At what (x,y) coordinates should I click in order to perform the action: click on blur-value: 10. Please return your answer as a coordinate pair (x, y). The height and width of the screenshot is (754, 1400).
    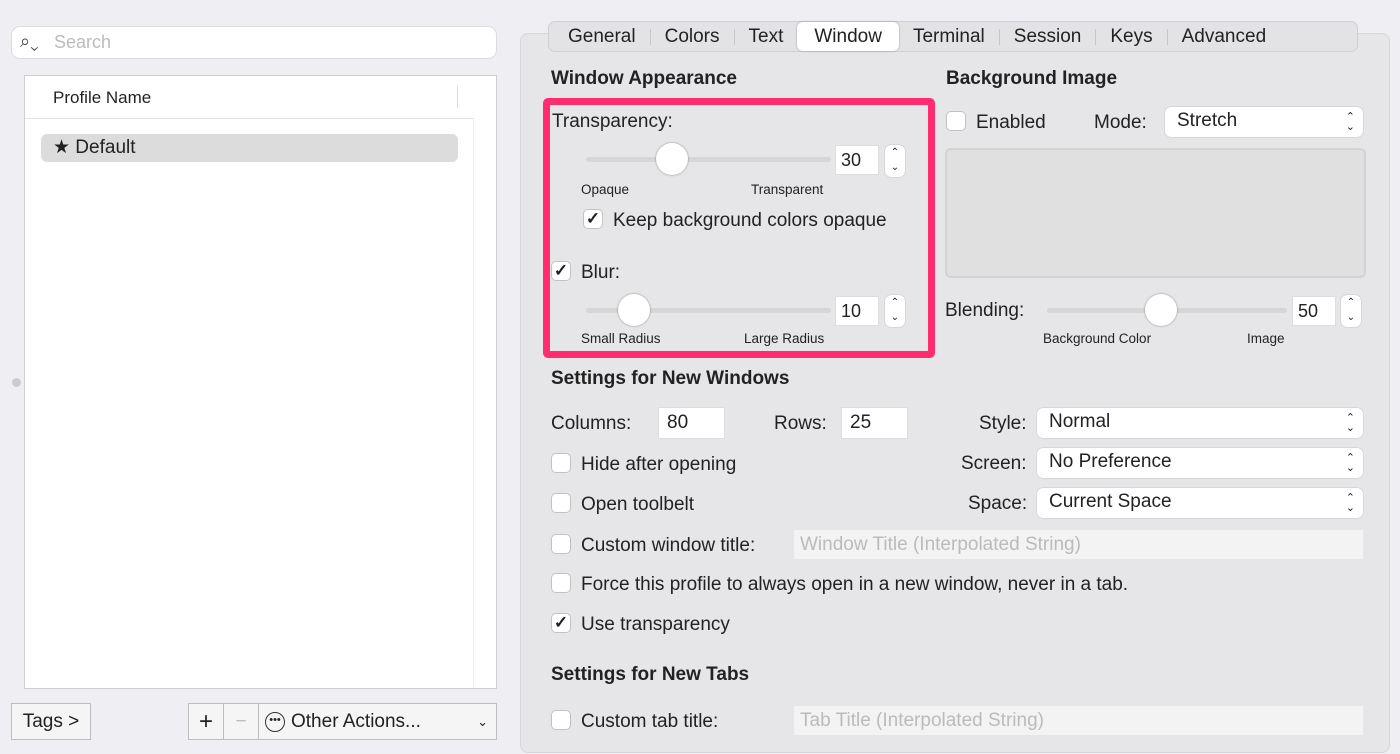
    Looking at the image, I should click on (857, 311).